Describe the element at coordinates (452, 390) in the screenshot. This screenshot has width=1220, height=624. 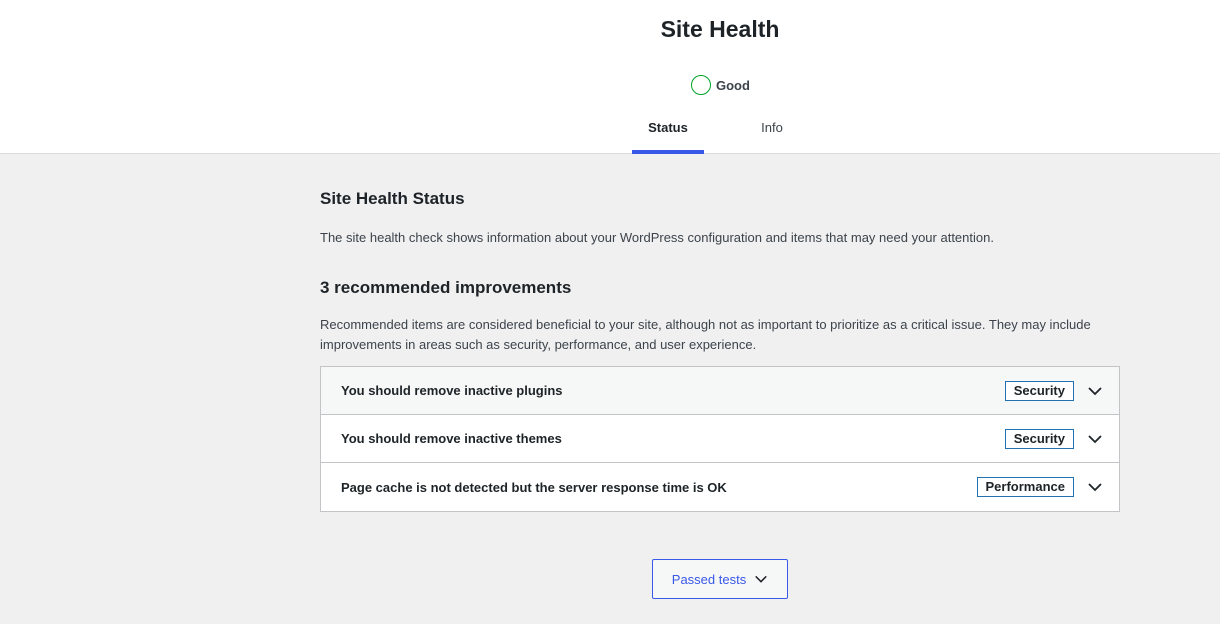
I see `issue-title: You should remove inactive plugins` at that location.